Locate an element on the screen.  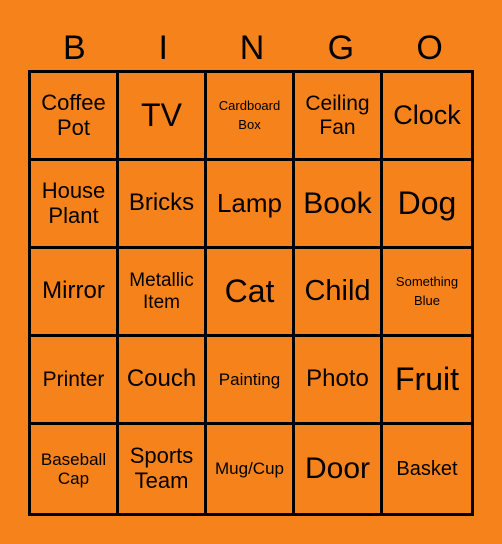
header-letter-o: O is located at coordinates (429, 48).